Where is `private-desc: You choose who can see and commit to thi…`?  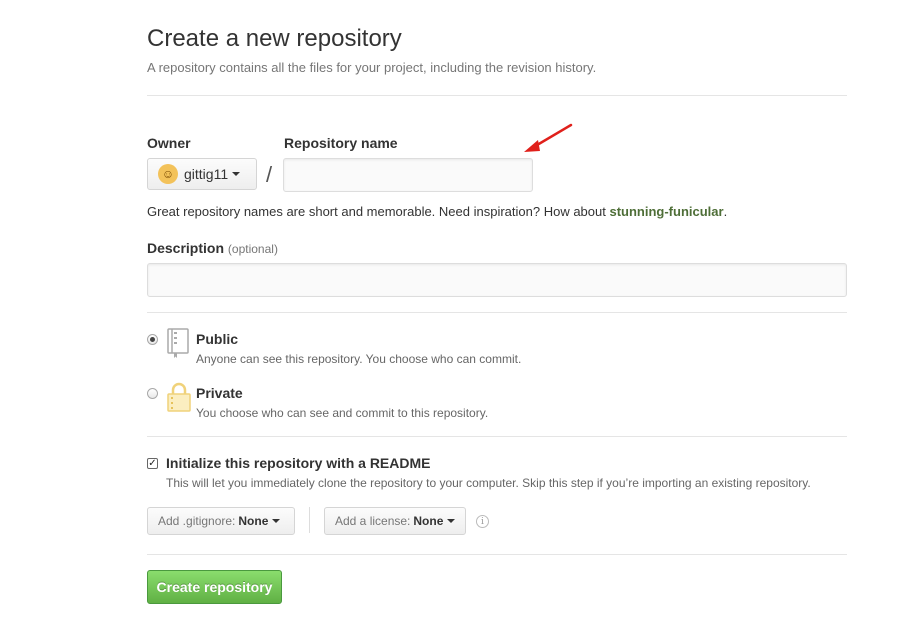
private-desc: You choose who can see and commit to thi… is located at coordinates (342, 413).